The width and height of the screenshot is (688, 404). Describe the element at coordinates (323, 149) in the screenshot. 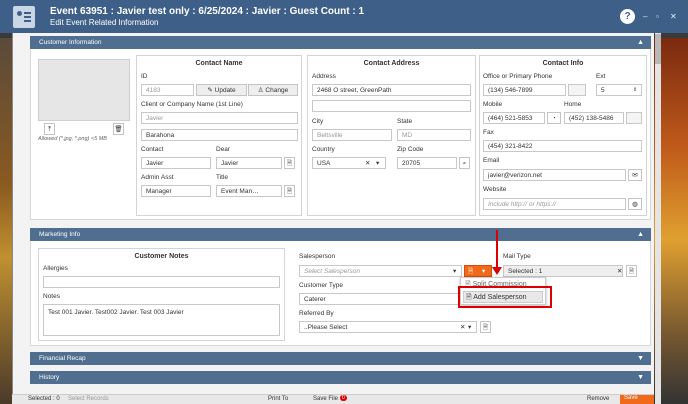

I see `country-label: Country` at that location.